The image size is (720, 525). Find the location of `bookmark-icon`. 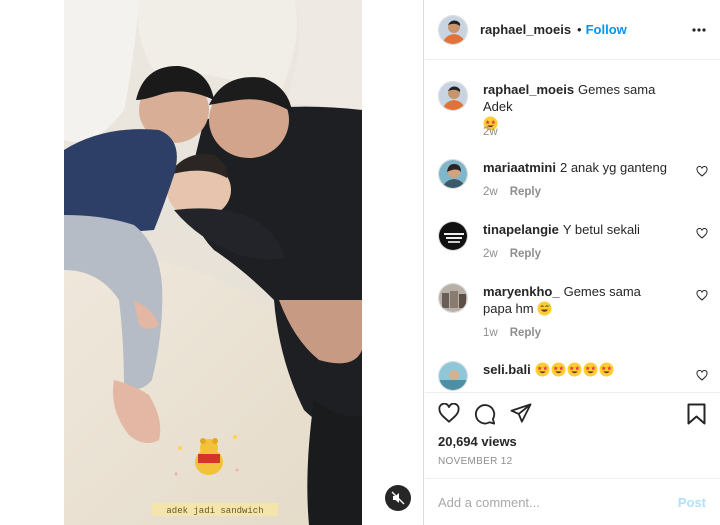

bookmark-icon is located at coordinates (696, 414).